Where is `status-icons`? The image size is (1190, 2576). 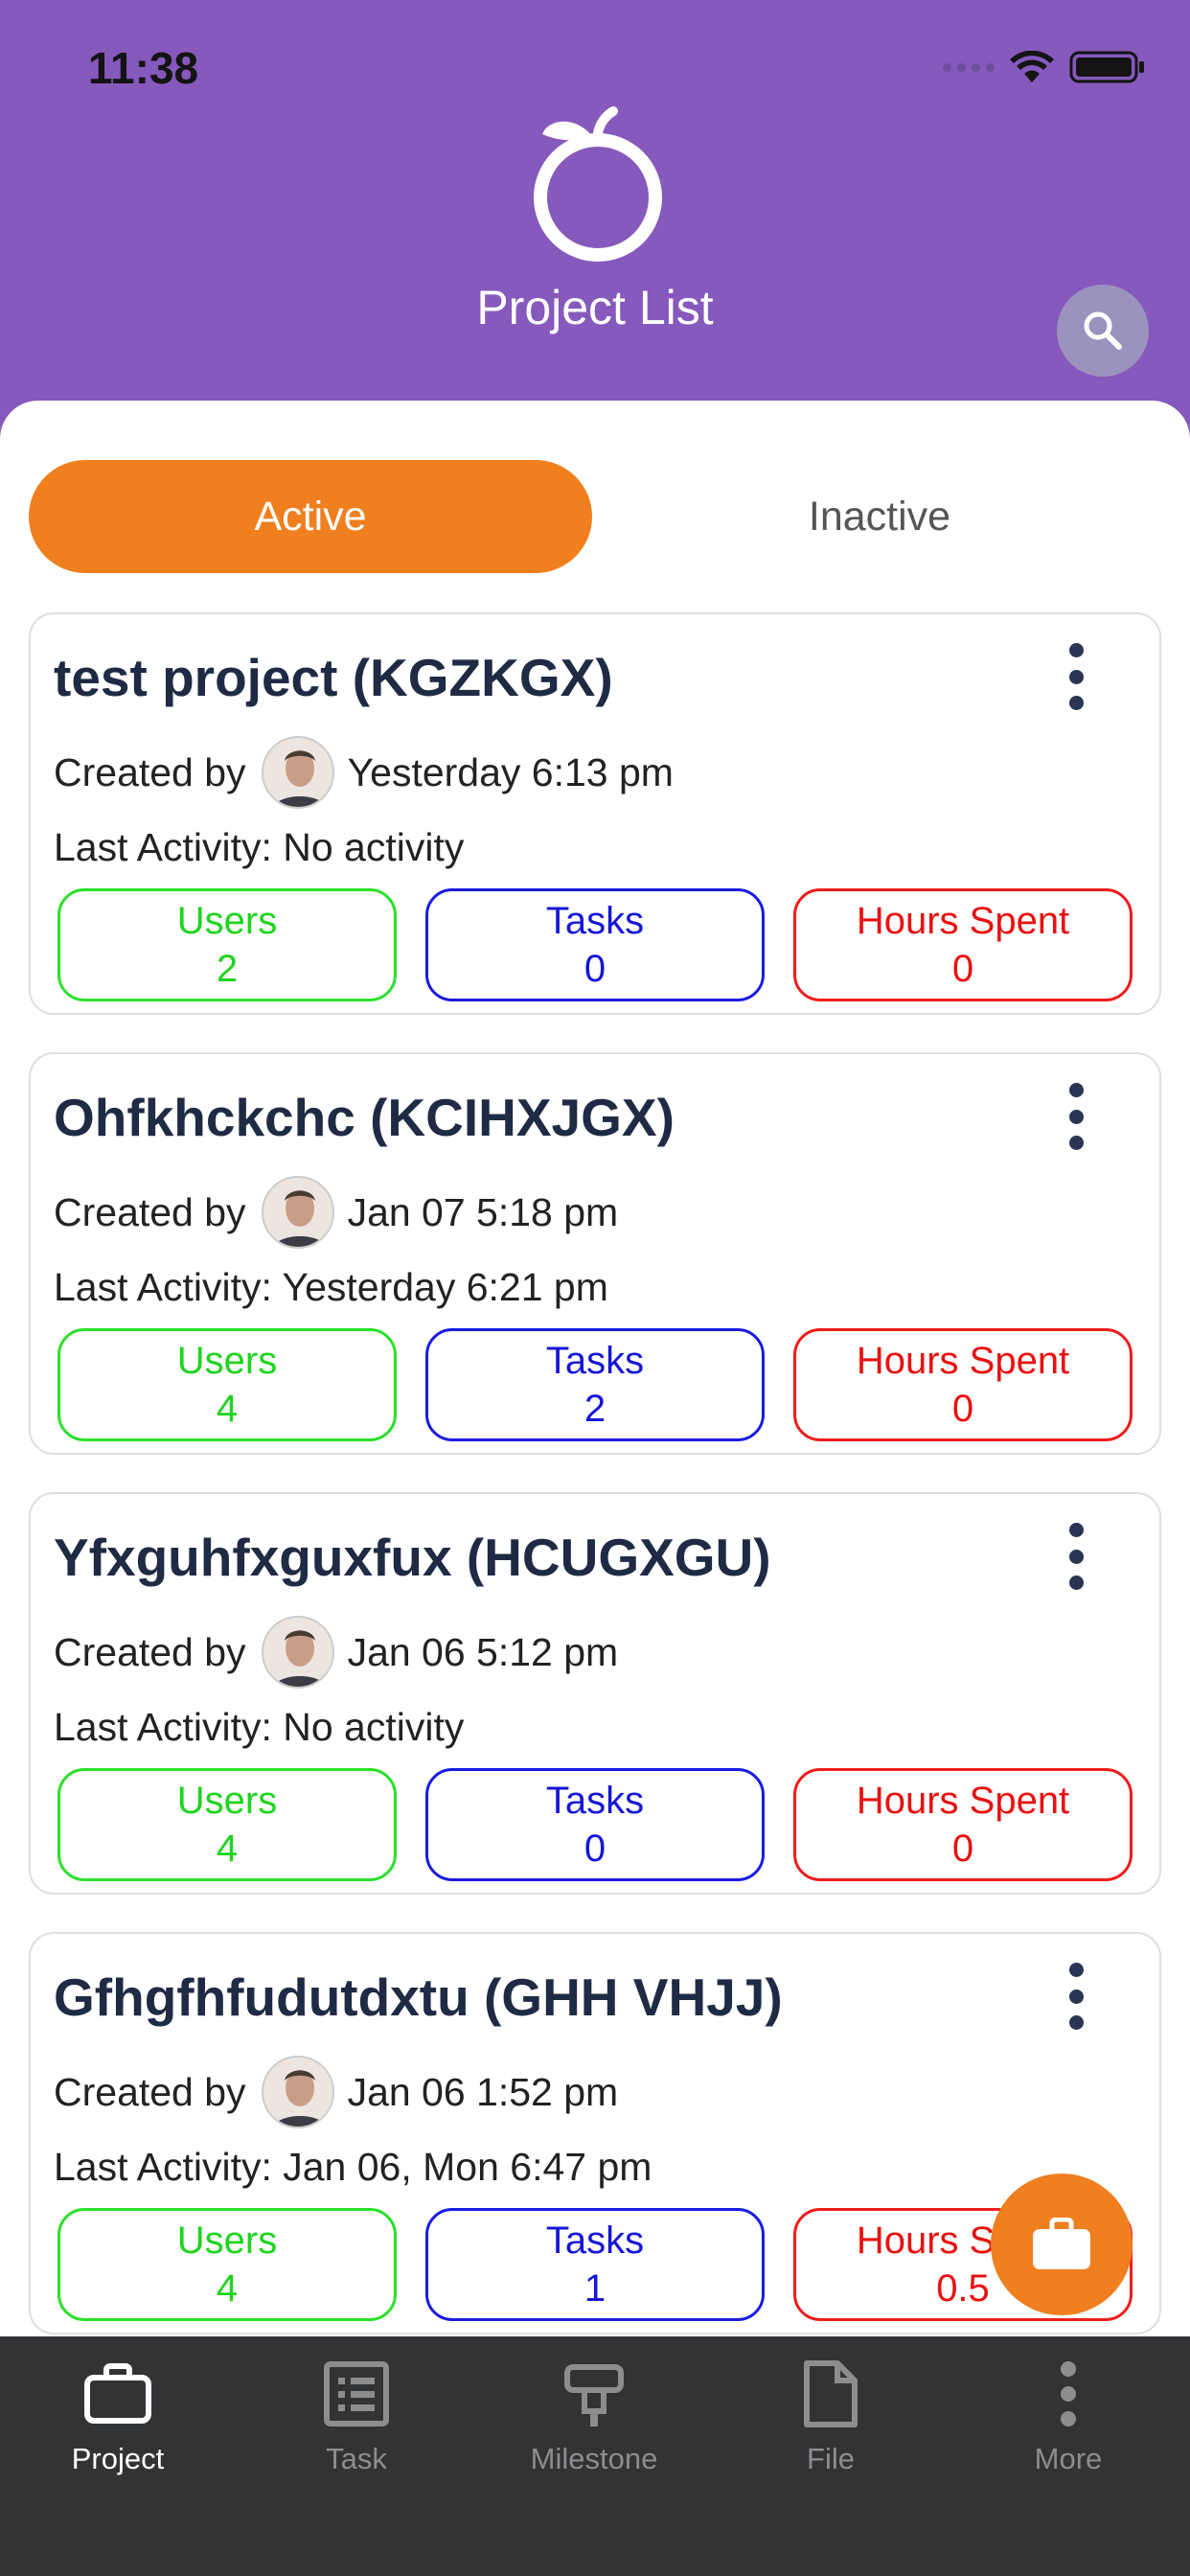
status-icons is located at coordinates (1044, 67).